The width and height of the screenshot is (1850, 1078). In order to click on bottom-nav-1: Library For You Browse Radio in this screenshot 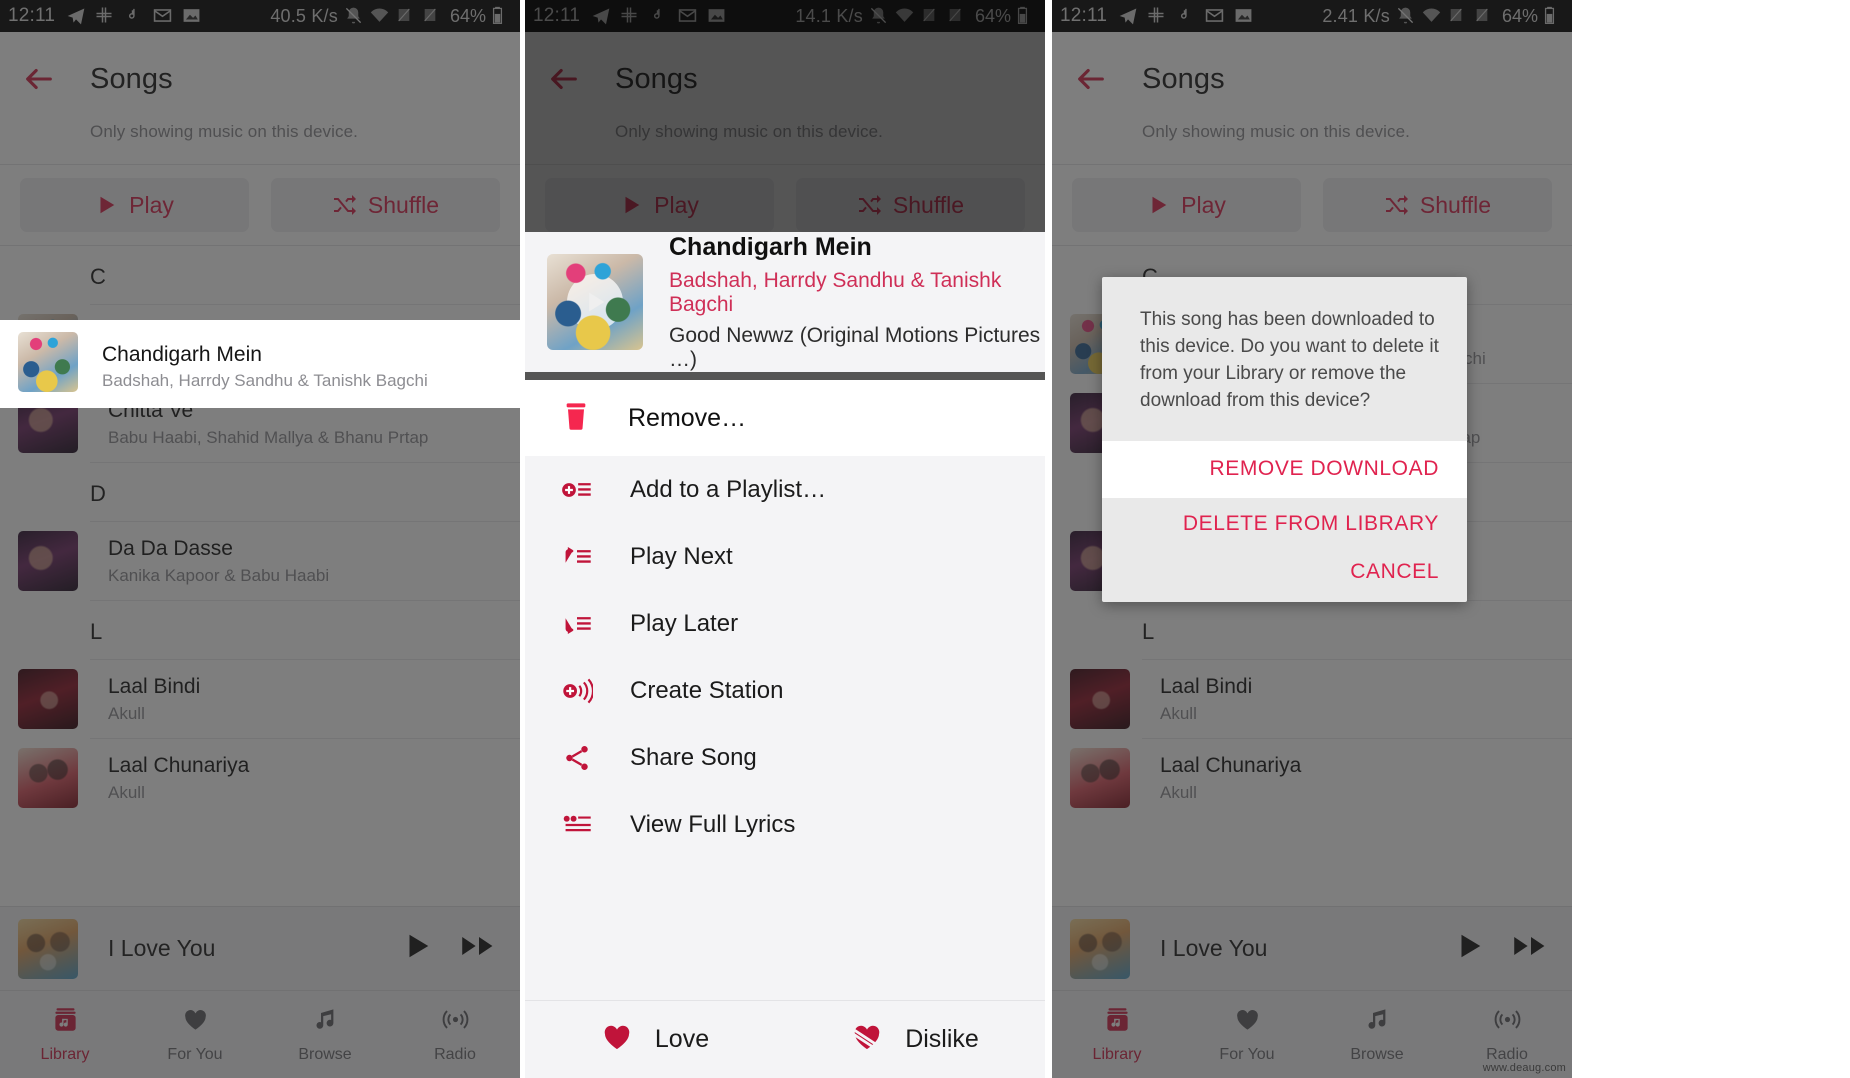, I will do `click(260, 1034)`.